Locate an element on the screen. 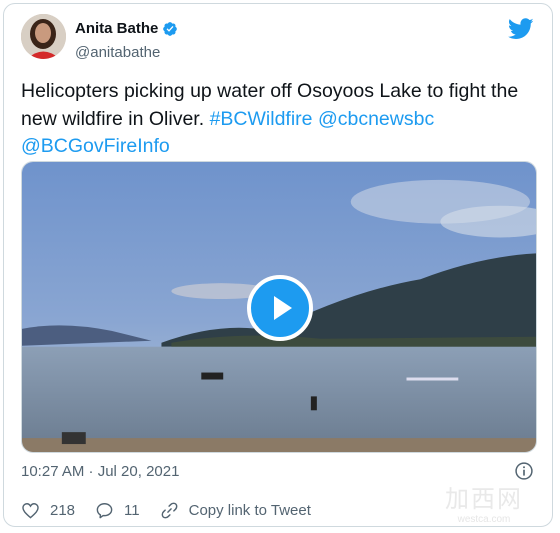  tweet-actions: 218 11 Copy link to Tweet is located at coordinates (176, 510).